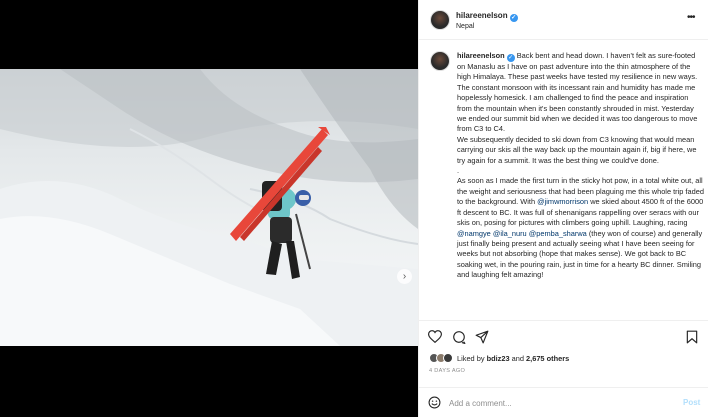  Describe the element at coordinates (474, 233) in the screenshot. I see `mention-link: @namgye` at that location.